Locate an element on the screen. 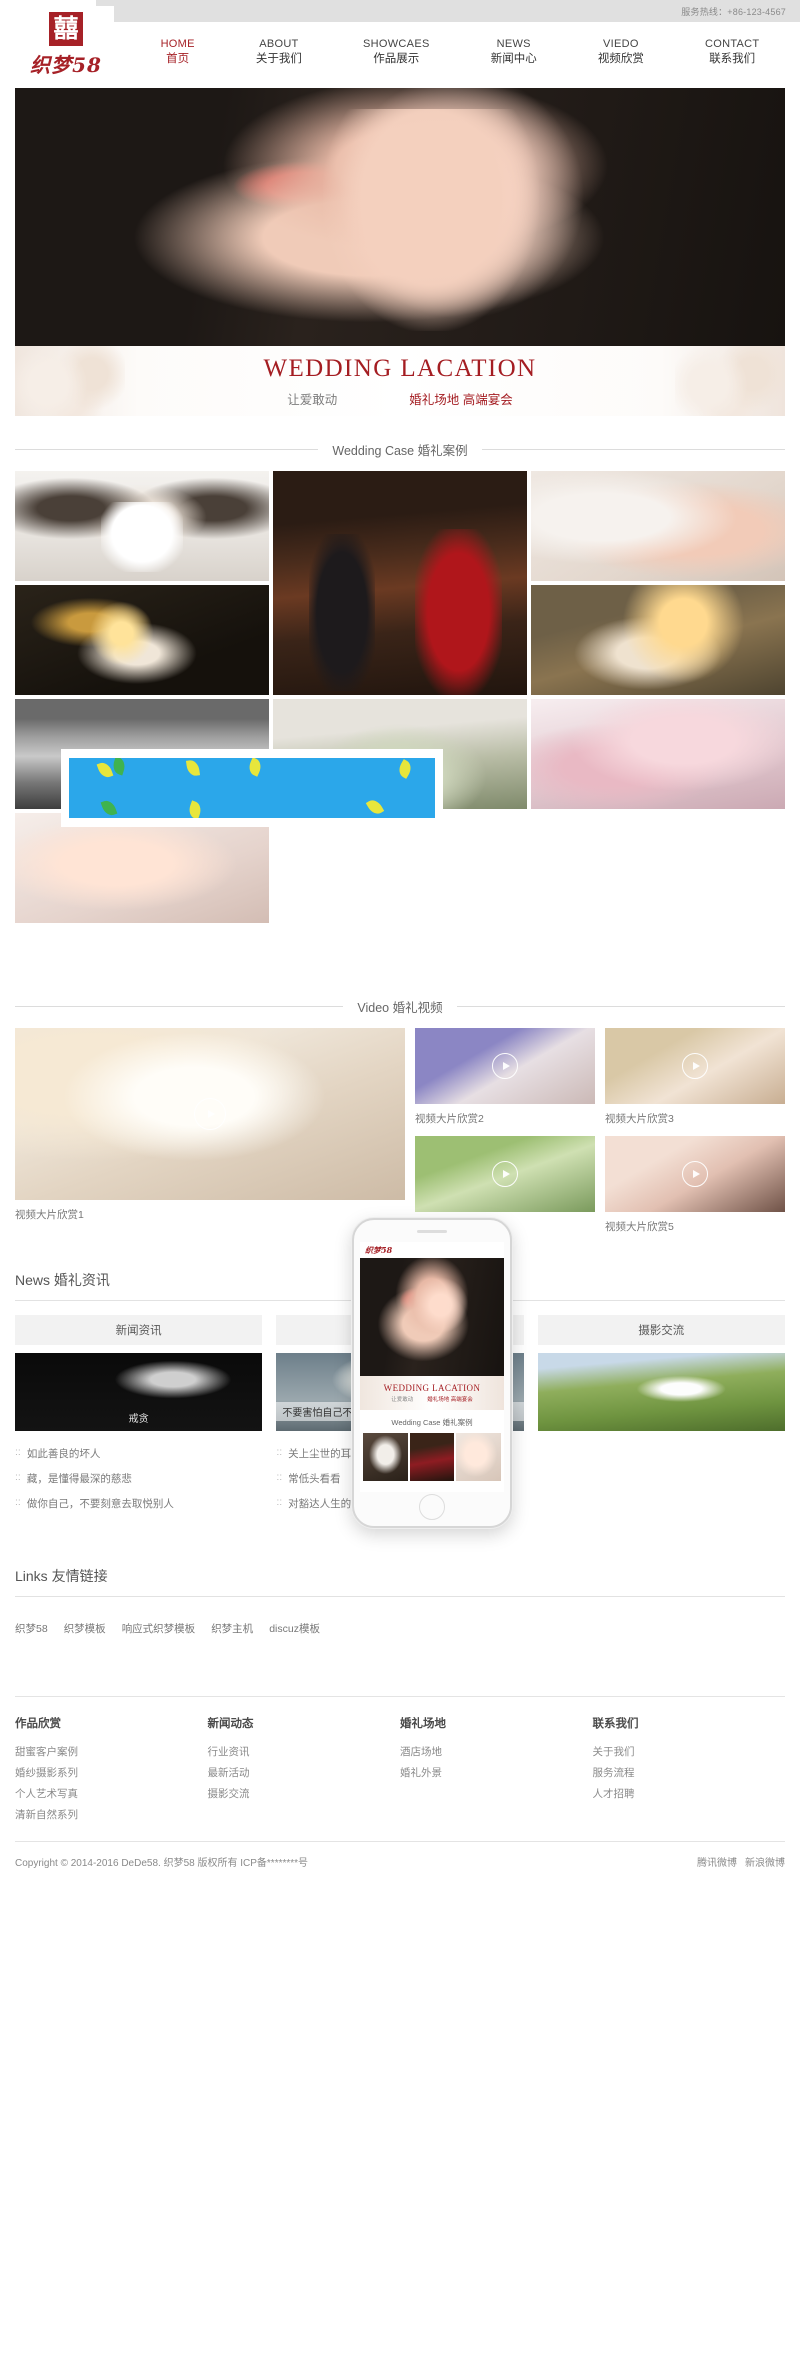  phone-section-title: Wedding Case 婚礼案例 is located at coordinates (432, 1422).